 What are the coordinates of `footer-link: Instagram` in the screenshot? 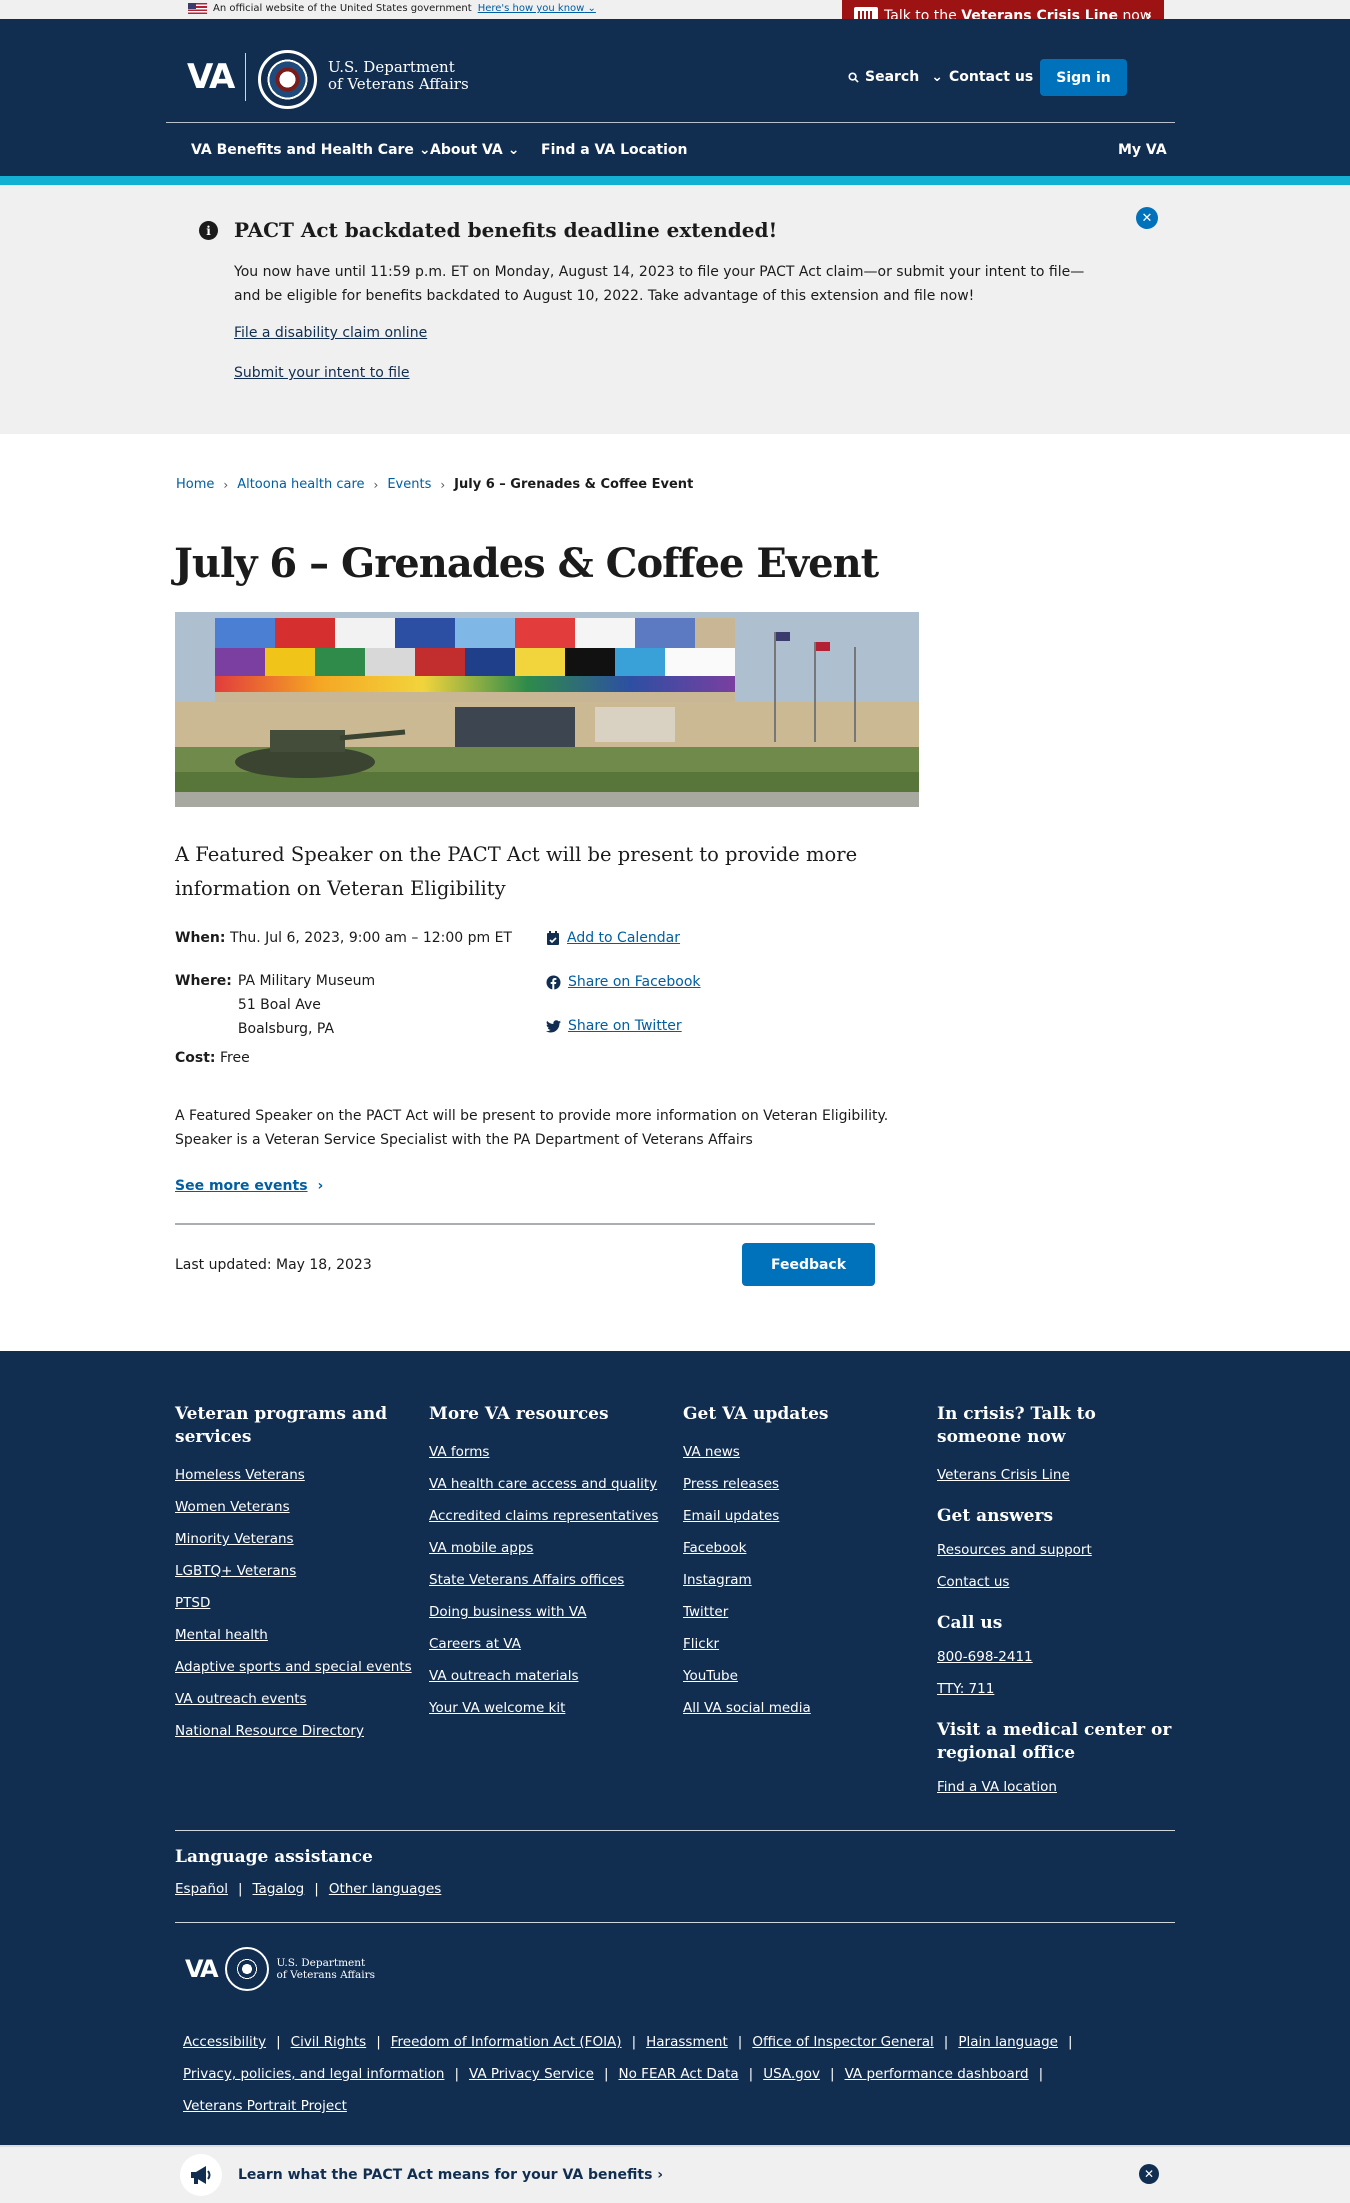 It's located at (803, 1580).